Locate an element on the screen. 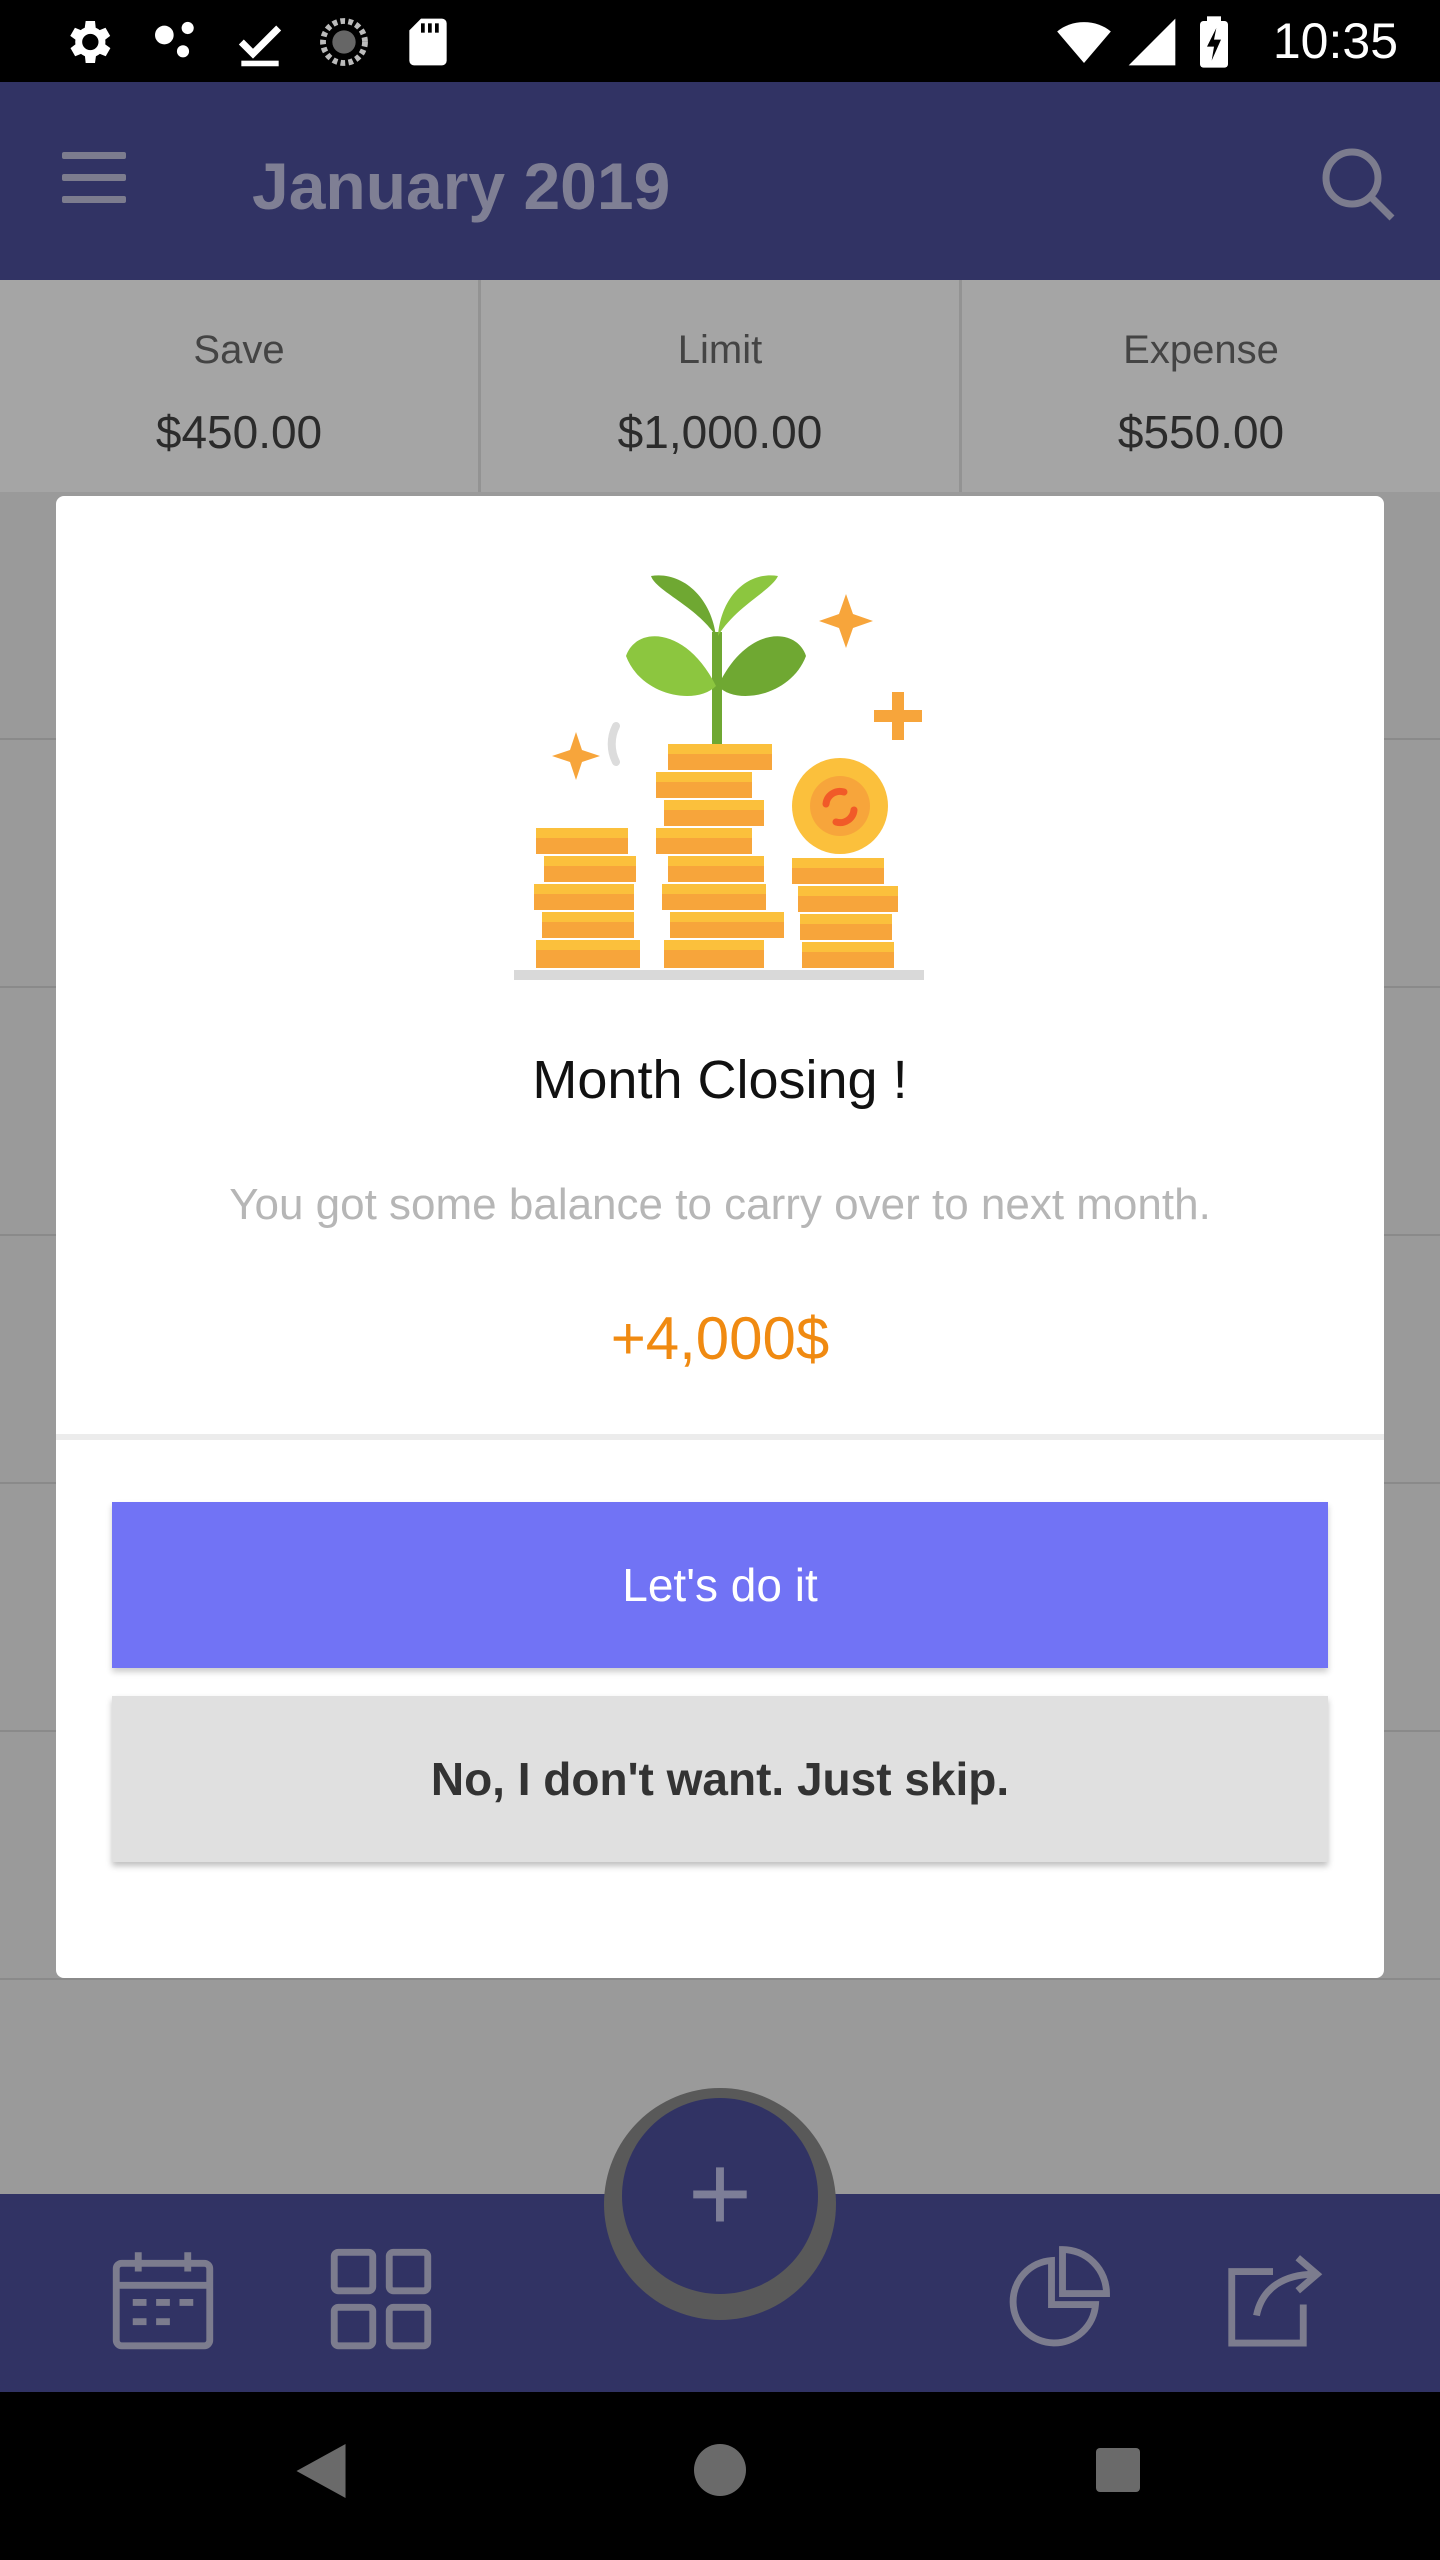  home-icon is located at coordinates (720, 2470).